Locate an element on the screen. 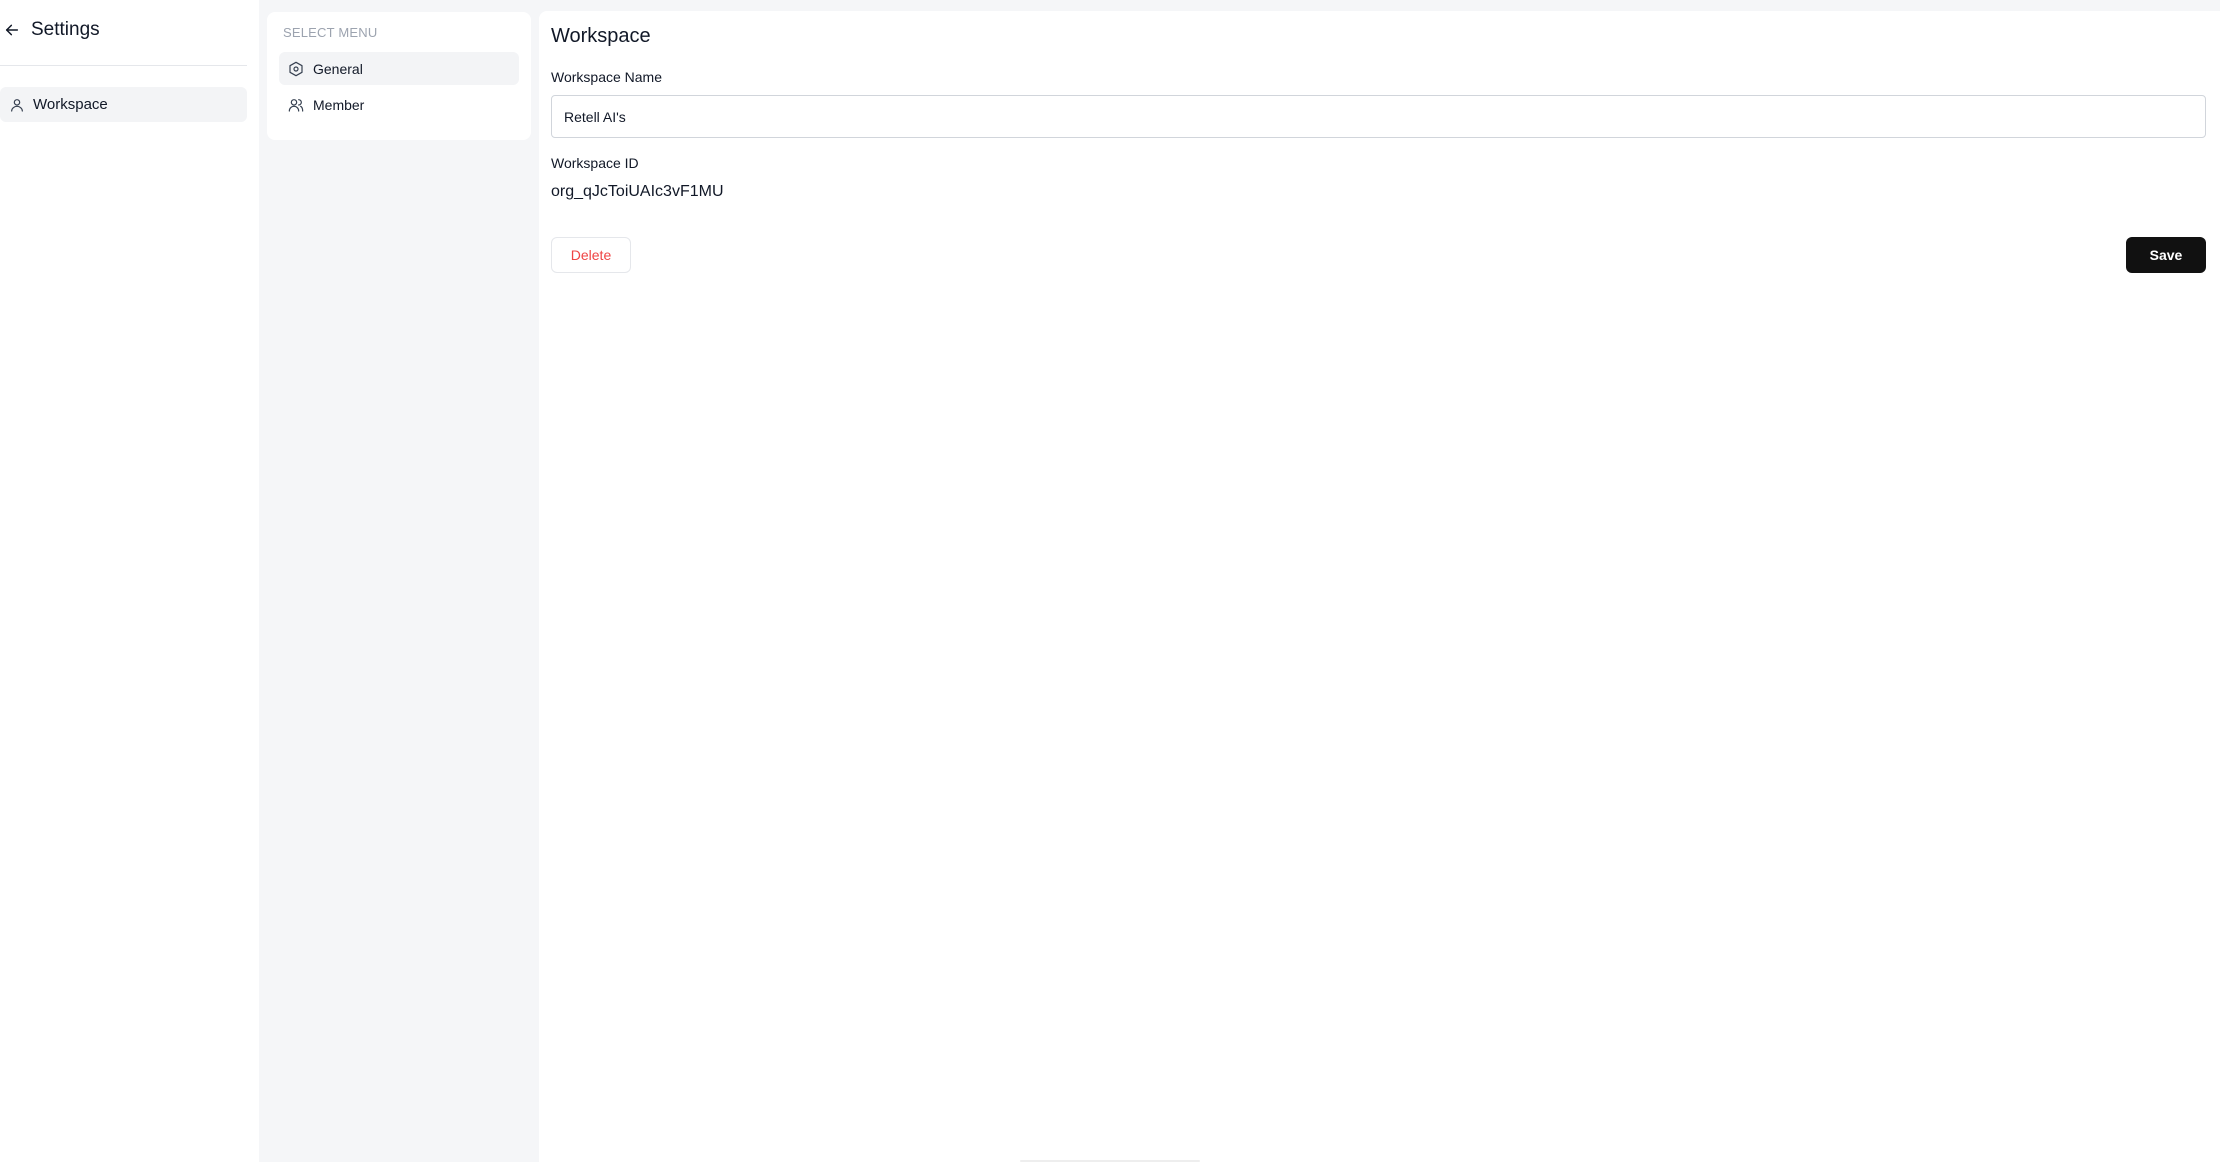 Image resolution: width=2220 pixels, height=1162 pixels. sidebar-title: Settings is located at coordinates (65, 29).